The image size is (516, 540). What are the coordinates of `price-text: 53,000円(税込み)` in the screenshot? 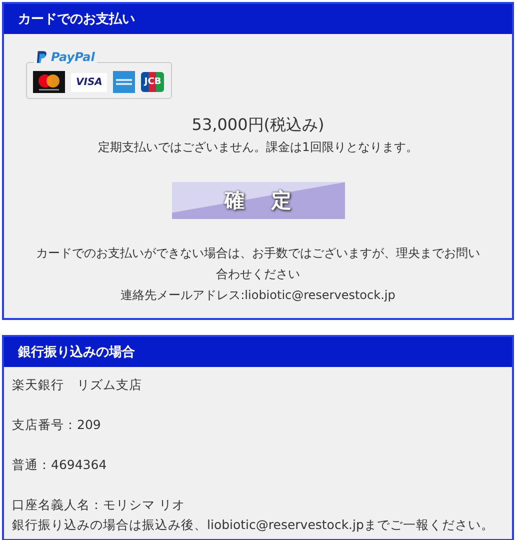 It's located at (258, 125).